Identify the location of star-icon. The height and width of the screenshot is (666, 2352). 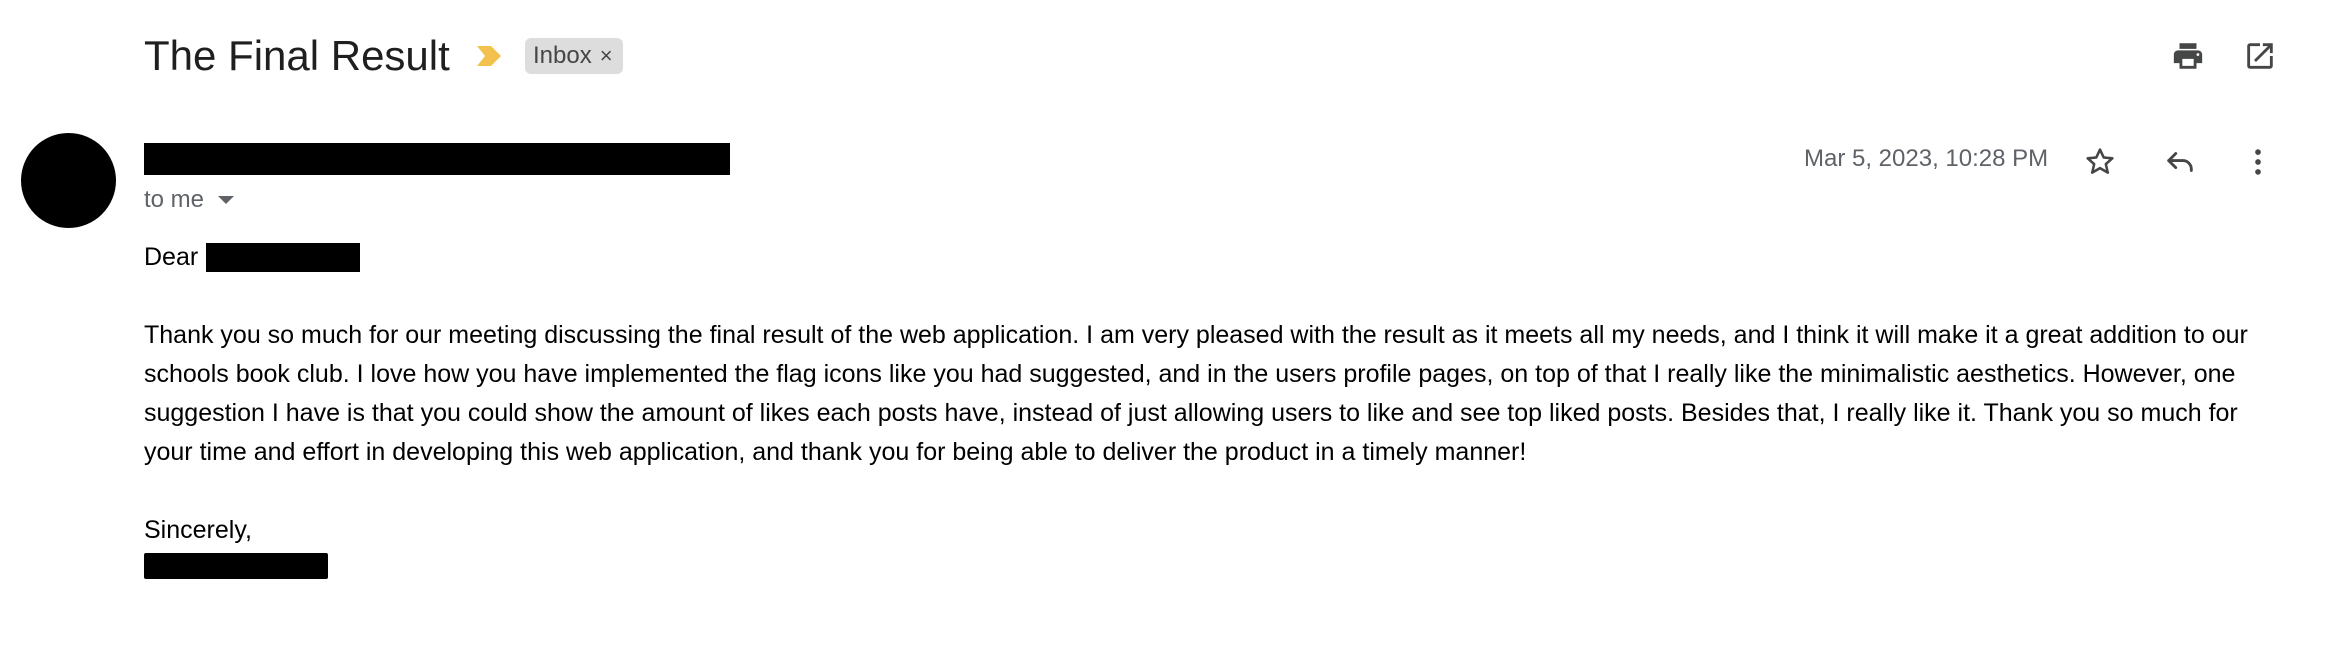
(2100, 161).